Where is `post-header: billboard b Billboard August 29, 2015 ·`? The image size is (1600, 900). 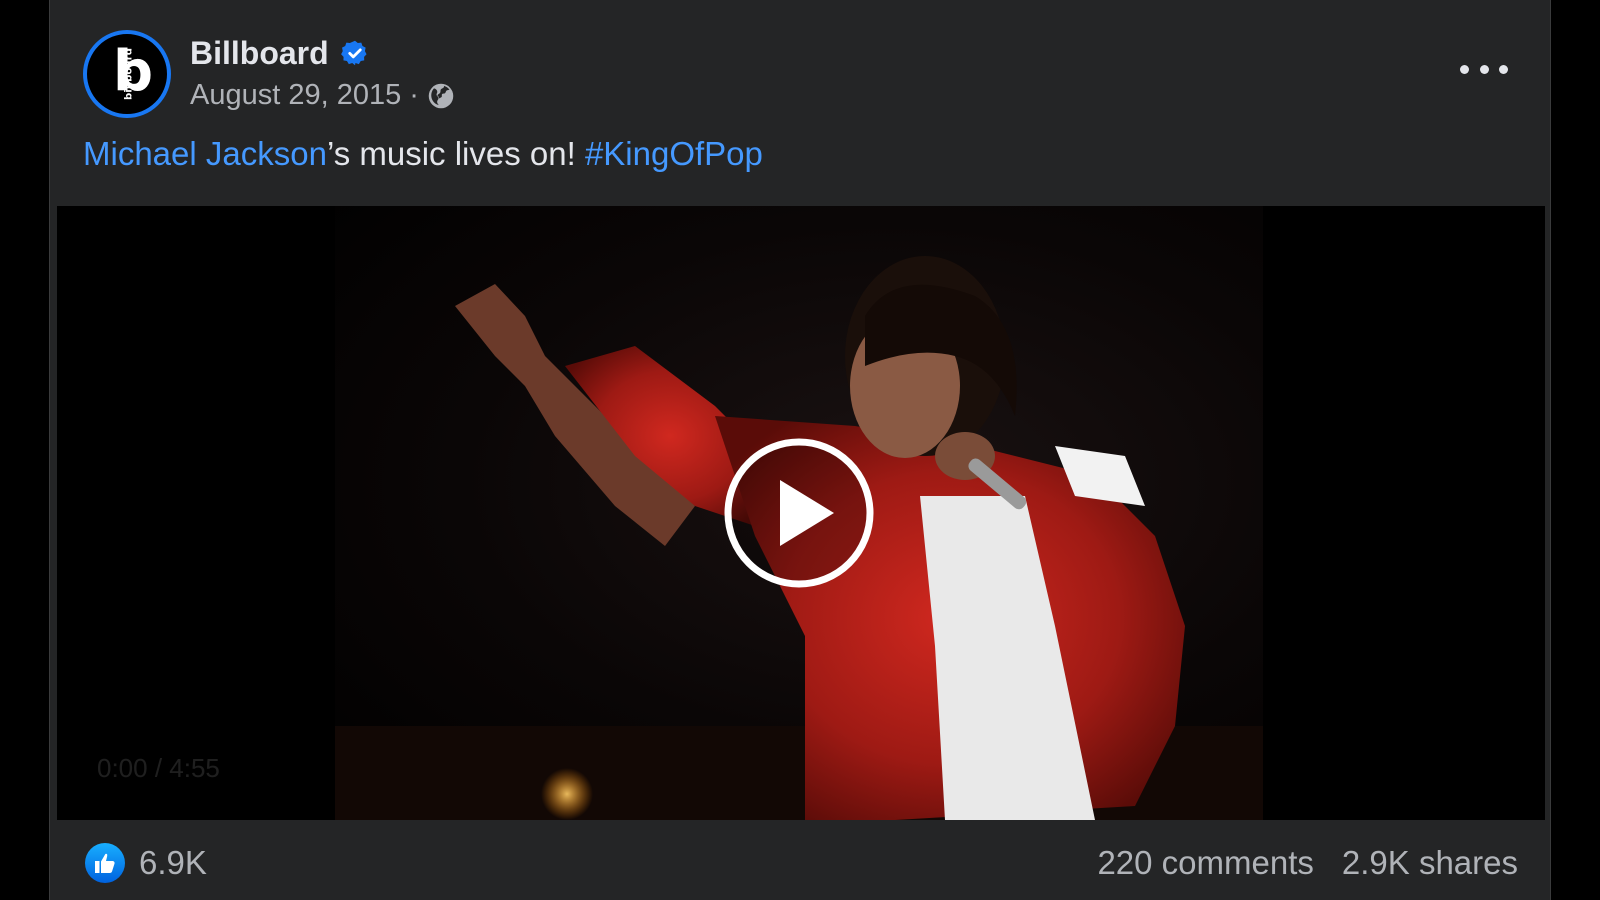 post-header: billboard b Billboard August 29, 2015 · is located at coordinates (269, 75).